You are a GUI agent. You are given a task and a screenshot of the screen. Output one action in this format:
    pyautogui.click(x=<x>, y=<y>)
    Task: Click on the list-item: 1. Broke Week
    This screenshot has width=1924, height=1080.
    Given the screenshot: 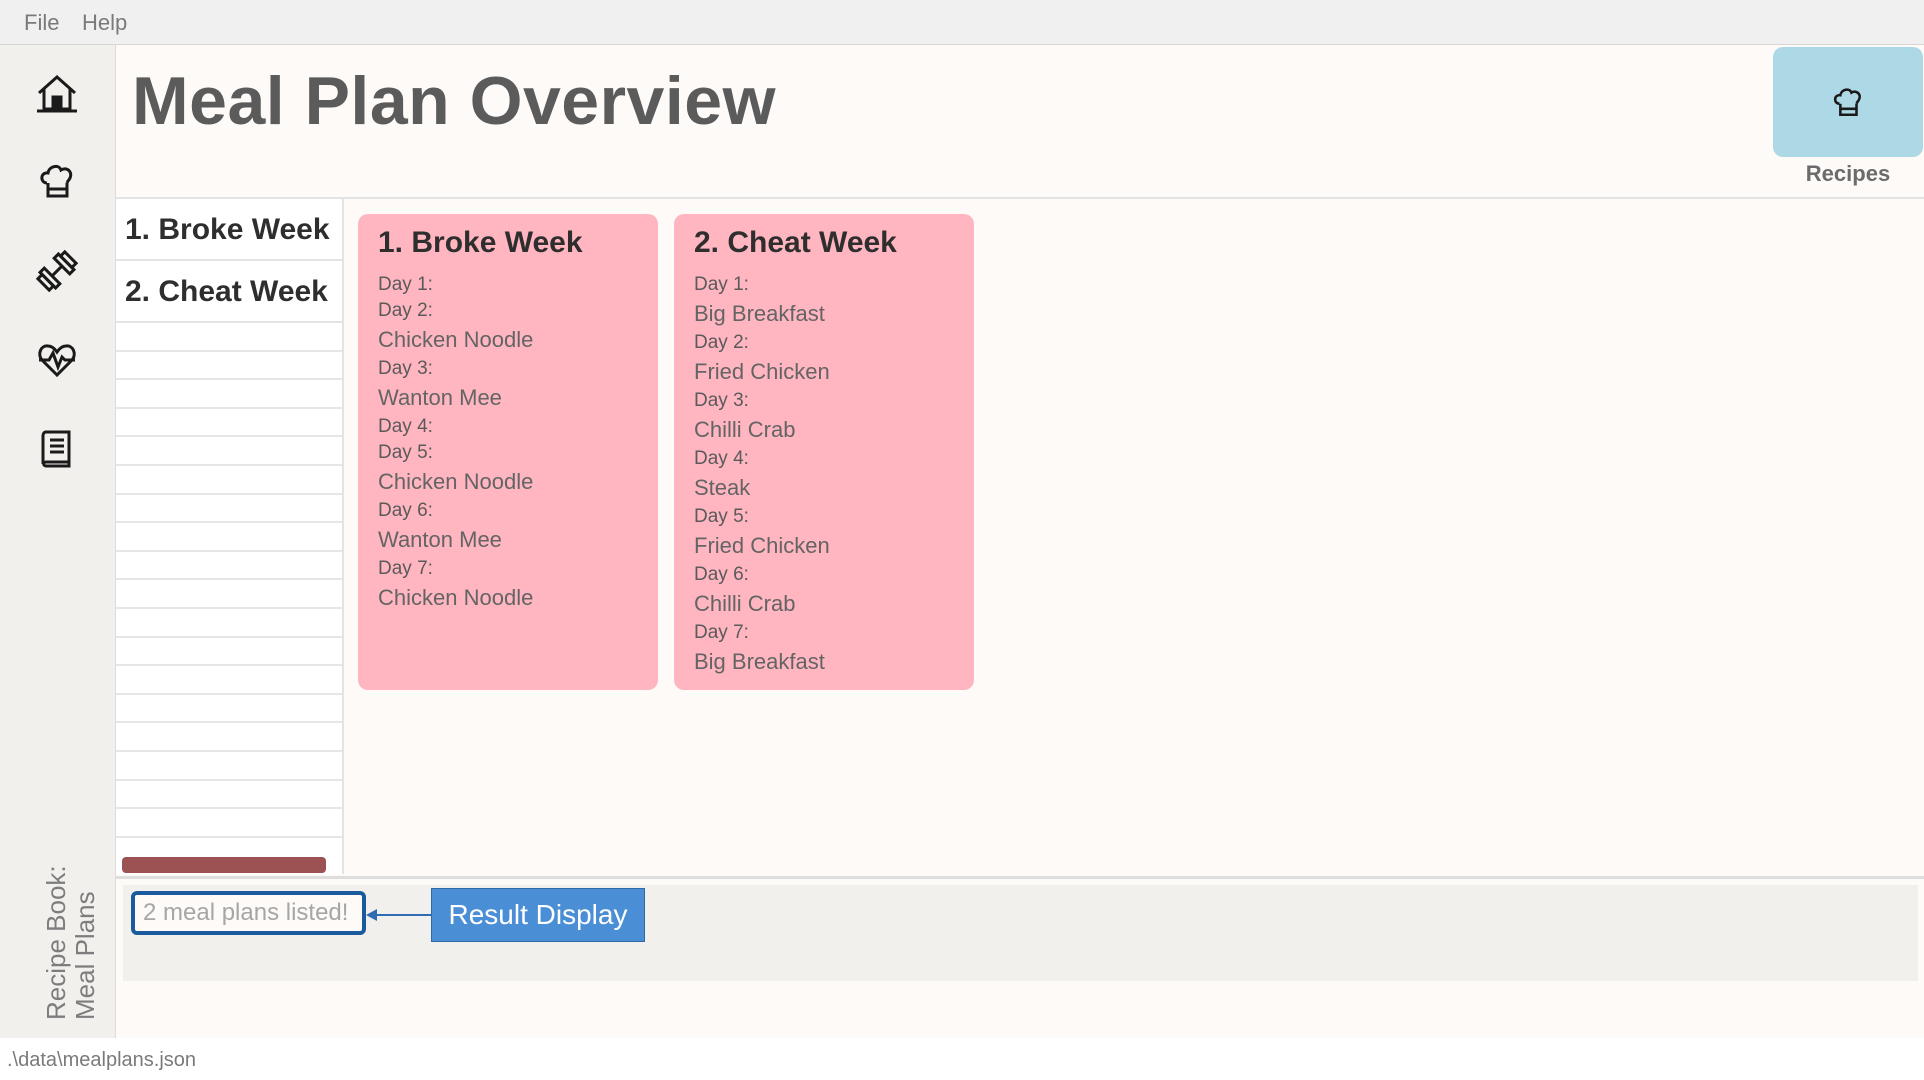 What is the action you would take?
    pyautogui.click(x=229, y=230)
    